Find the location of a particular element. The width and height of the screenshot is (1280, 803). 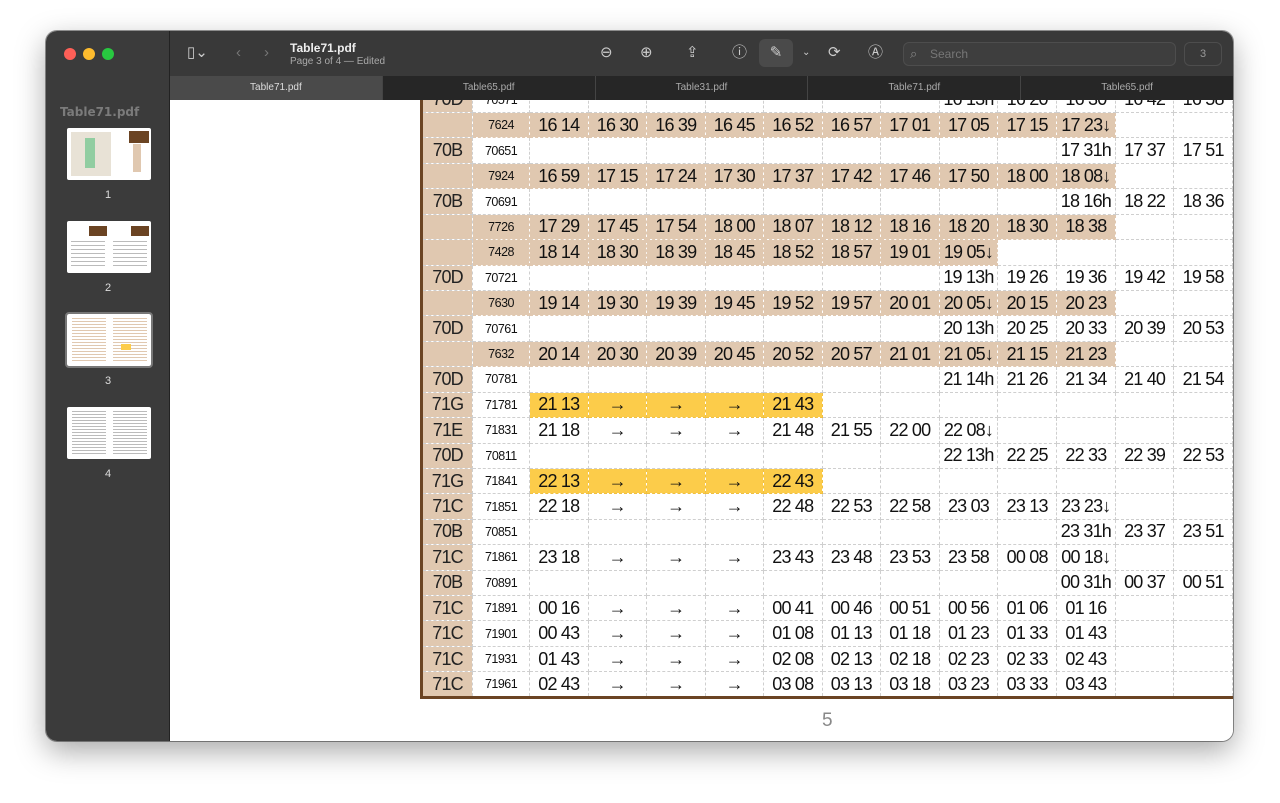

time-text: 18 36 is located at coordinates (1203, 201).